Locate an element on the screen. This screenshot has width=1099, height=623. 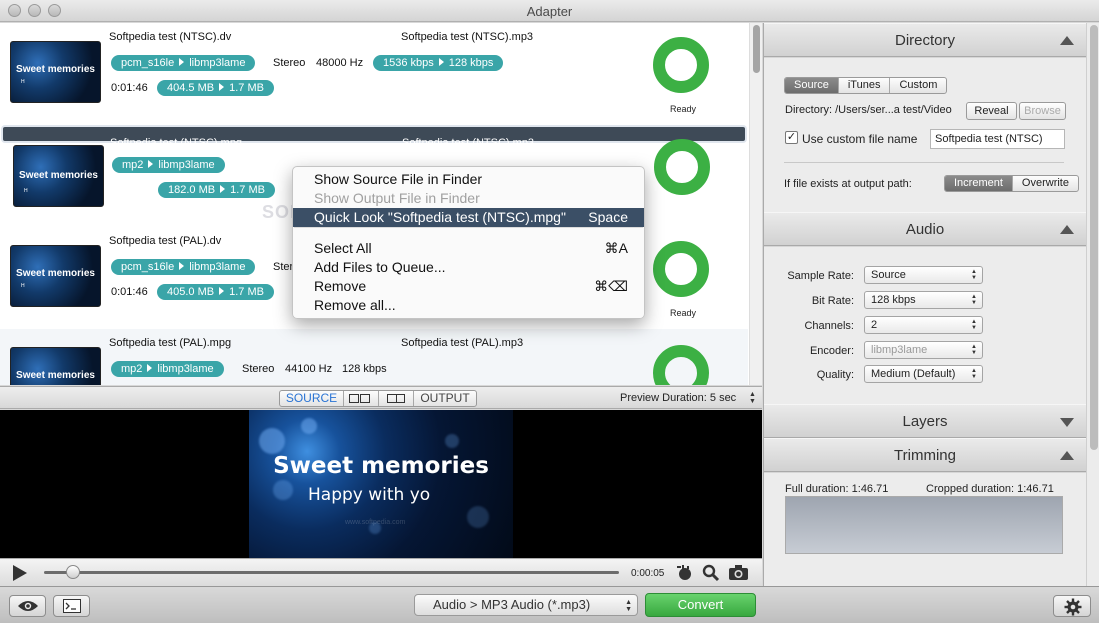
layers-section-header: Layers is located at coordinates (925, 421).